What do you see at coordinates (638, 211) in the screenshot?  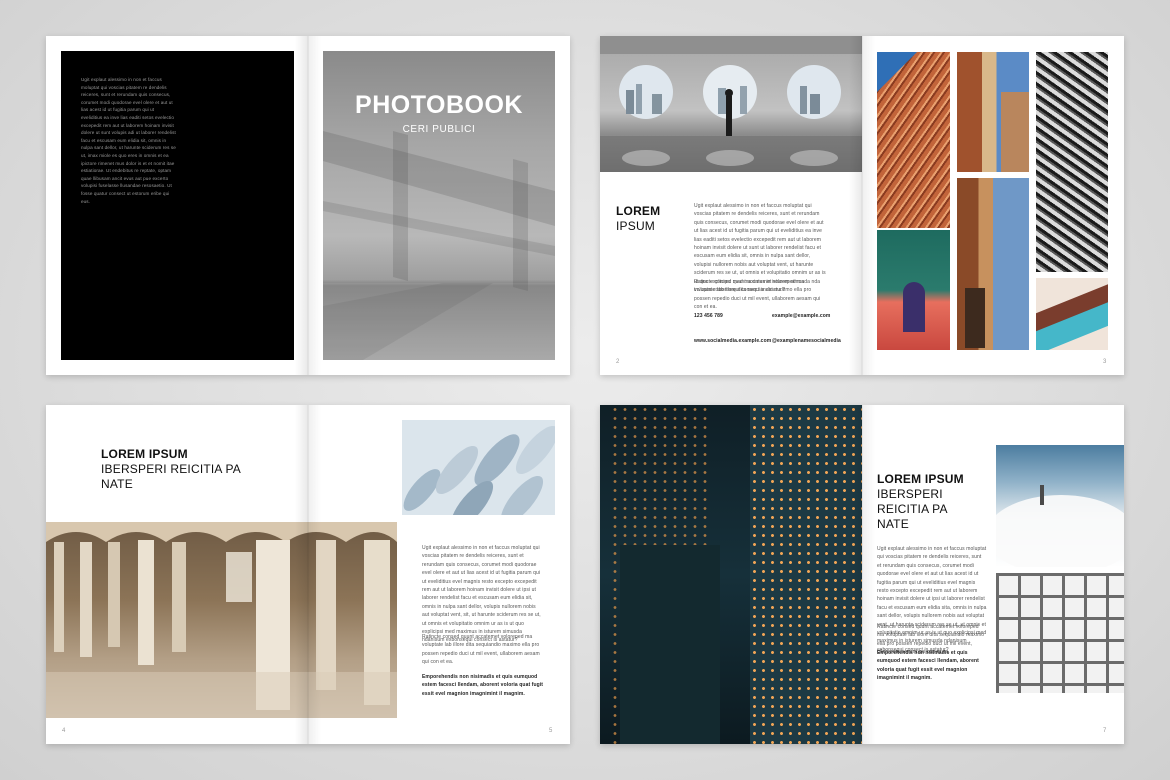 I see `spread2-heading-bold: LOREM` at bounding box center [638, 211].